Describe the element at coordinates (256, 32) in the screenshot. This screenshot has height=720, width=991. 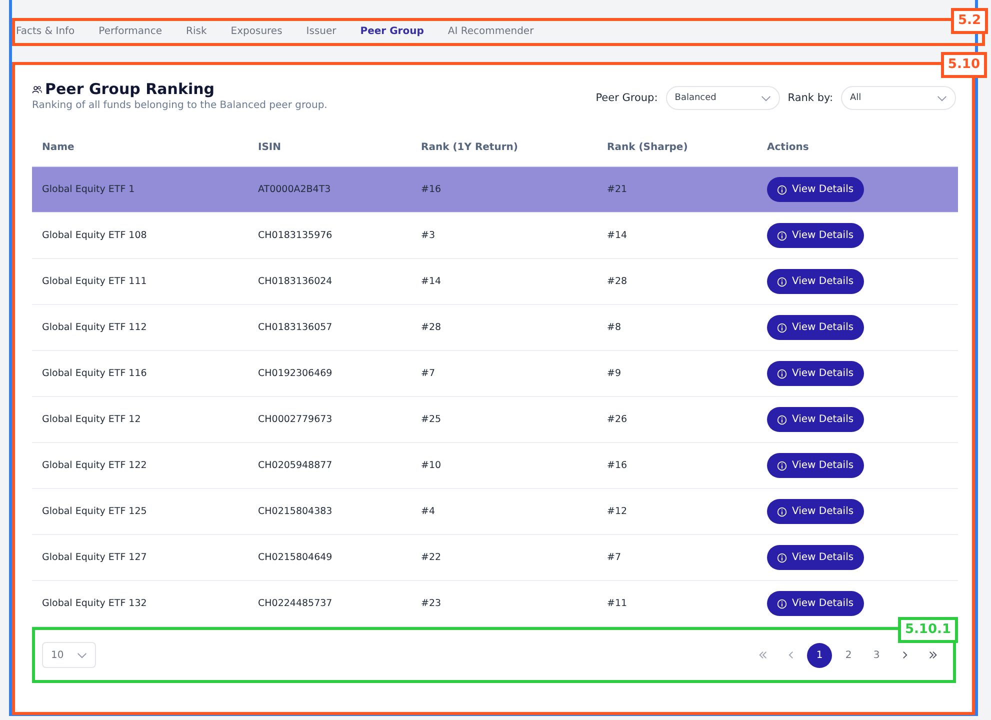
I see `tab: Exposures` at that location.